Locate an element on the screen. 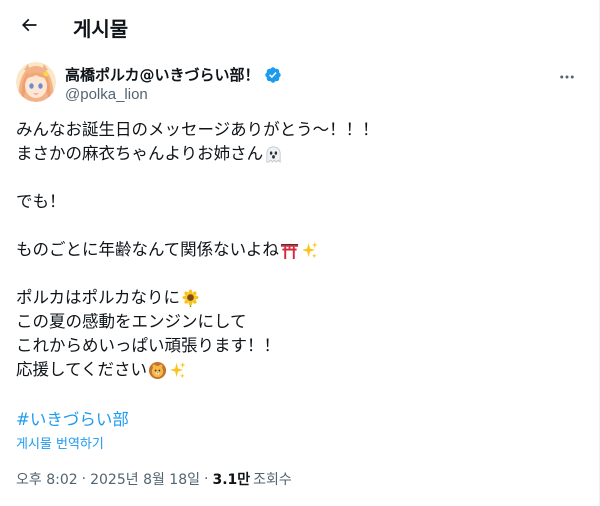  avatar-image is located at coordinates (36, 82).